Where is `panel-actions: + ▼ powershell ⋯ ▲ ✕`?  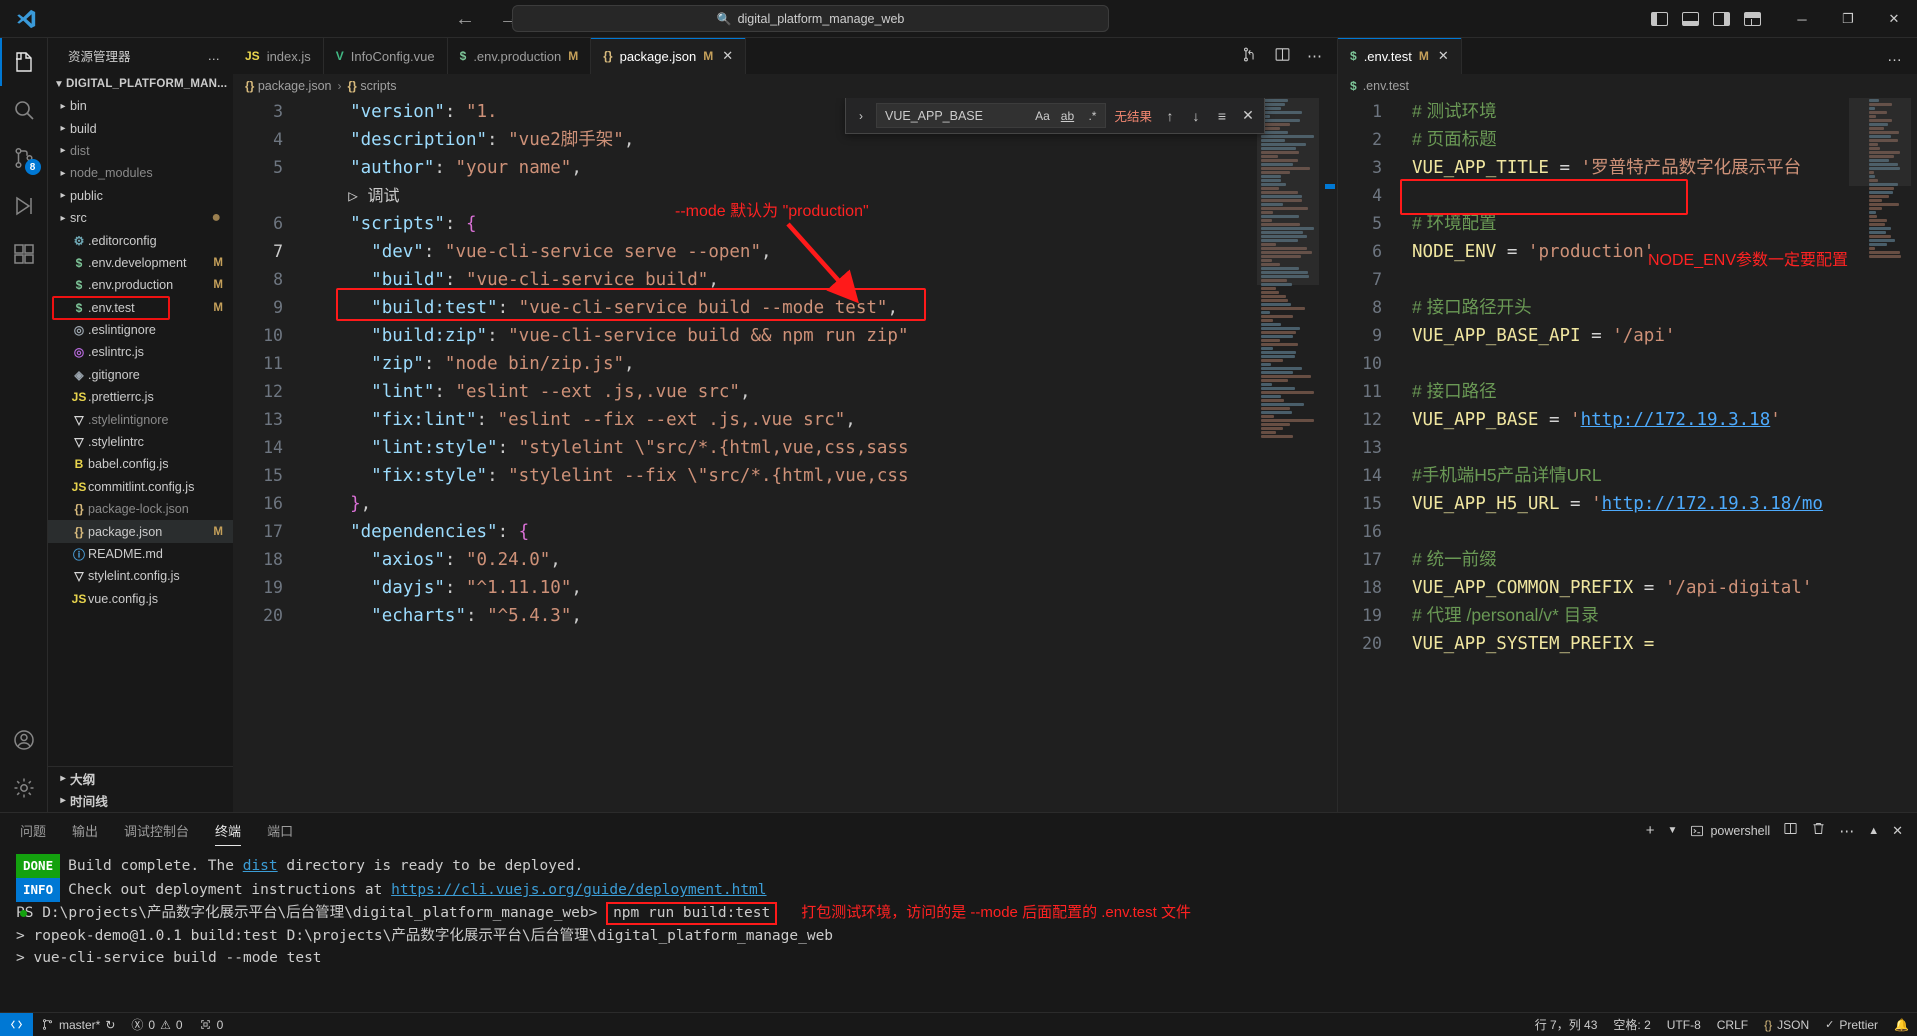
panel-actions: + ▼ powershell ⋯ ▲ ✕ is located at coordinates (1781, 830).